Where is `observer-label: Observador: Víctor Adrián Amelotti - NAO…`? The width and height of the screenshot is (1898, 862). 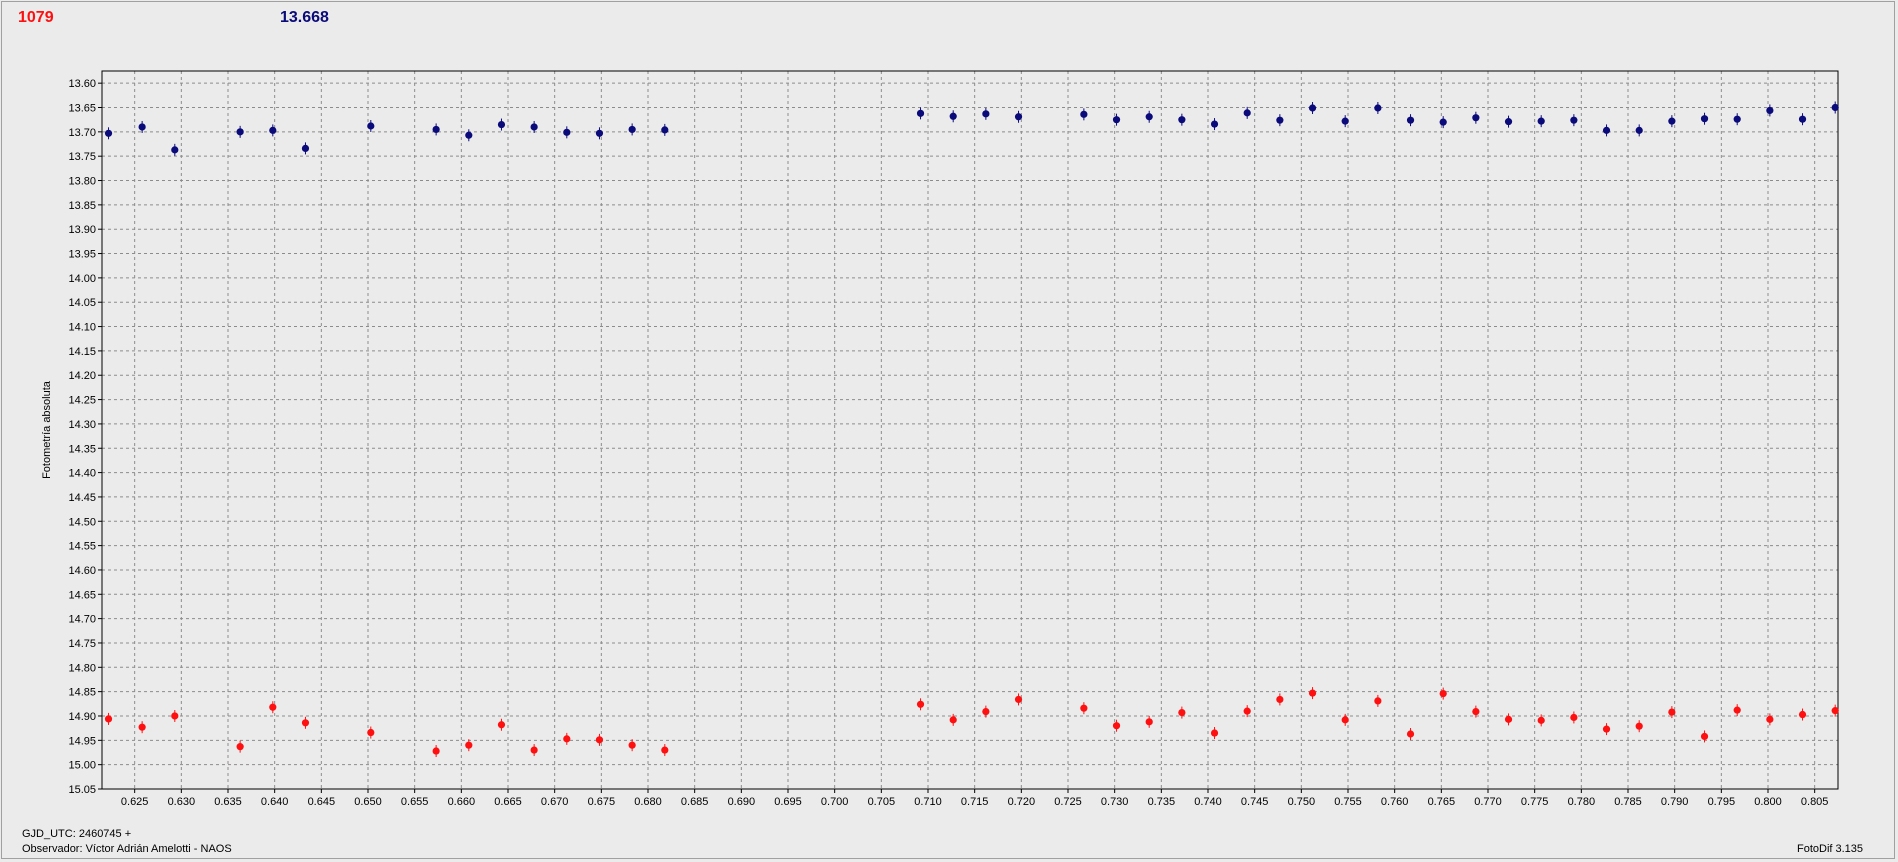 observer-label: Observador: Víctor Adrián Amelotti - NAO… is located at coordinates (127, 849).